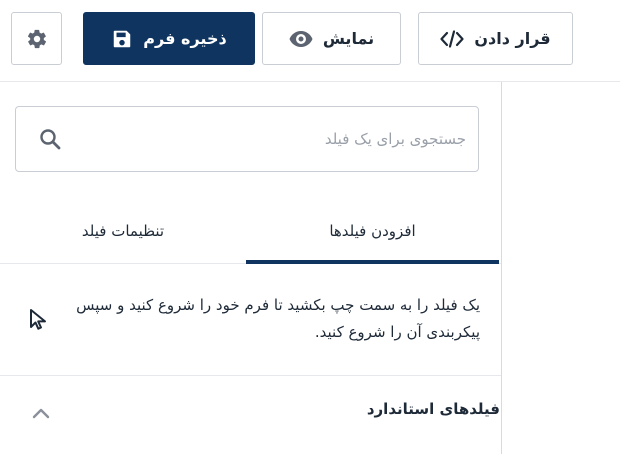 This screenshot has width=620, height=454. Describe the element at coordinates (250, 412) in the screenshot. I see `standard-fields-section-header: فیلدهای استاندارد` at that location.